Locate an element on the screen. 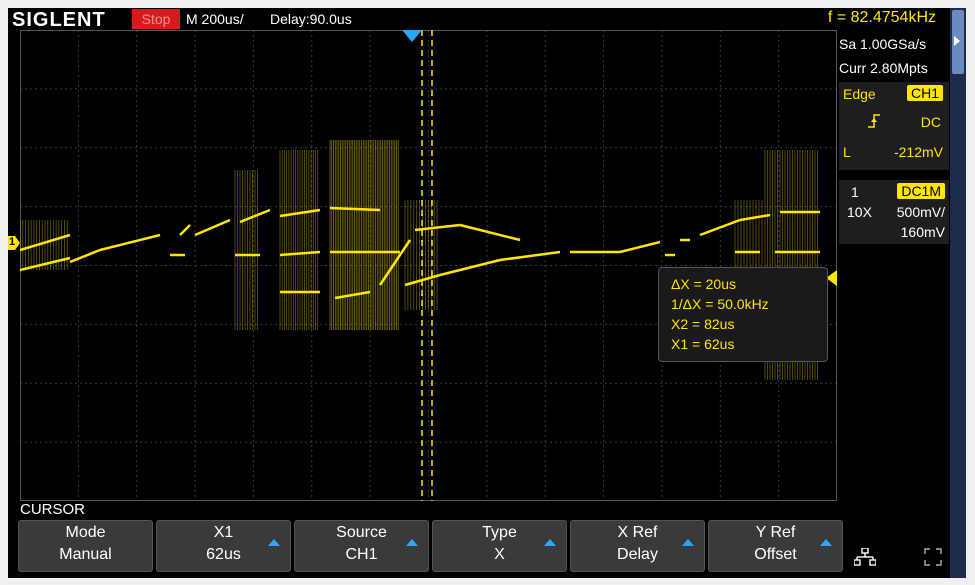  x1-softkey: X1 62us is located at coordinates (223, 546).